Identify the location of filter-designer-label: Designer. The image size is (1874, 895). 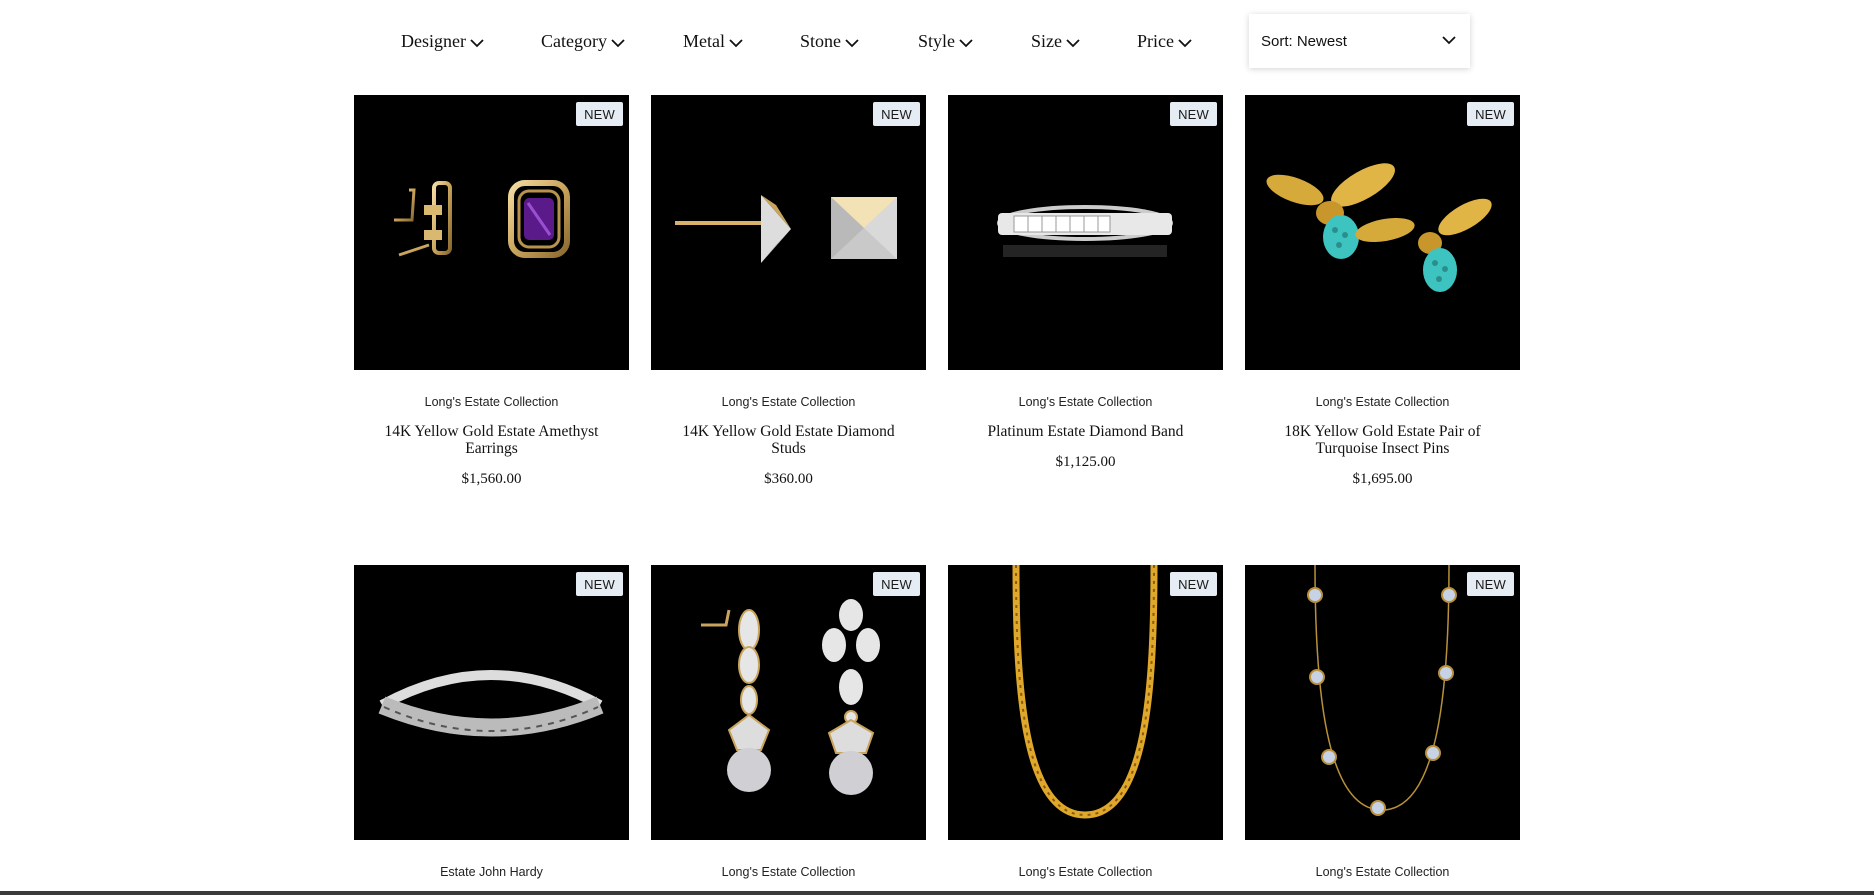
(433, 40).